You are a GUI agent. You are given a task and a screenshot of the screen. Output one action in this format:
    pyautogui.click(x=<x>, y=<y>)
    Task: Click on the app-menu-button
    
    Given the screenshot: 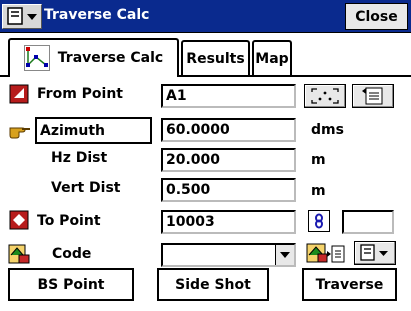 What is the action you would take?
    pyautogui.click(x=22, y=16)
    